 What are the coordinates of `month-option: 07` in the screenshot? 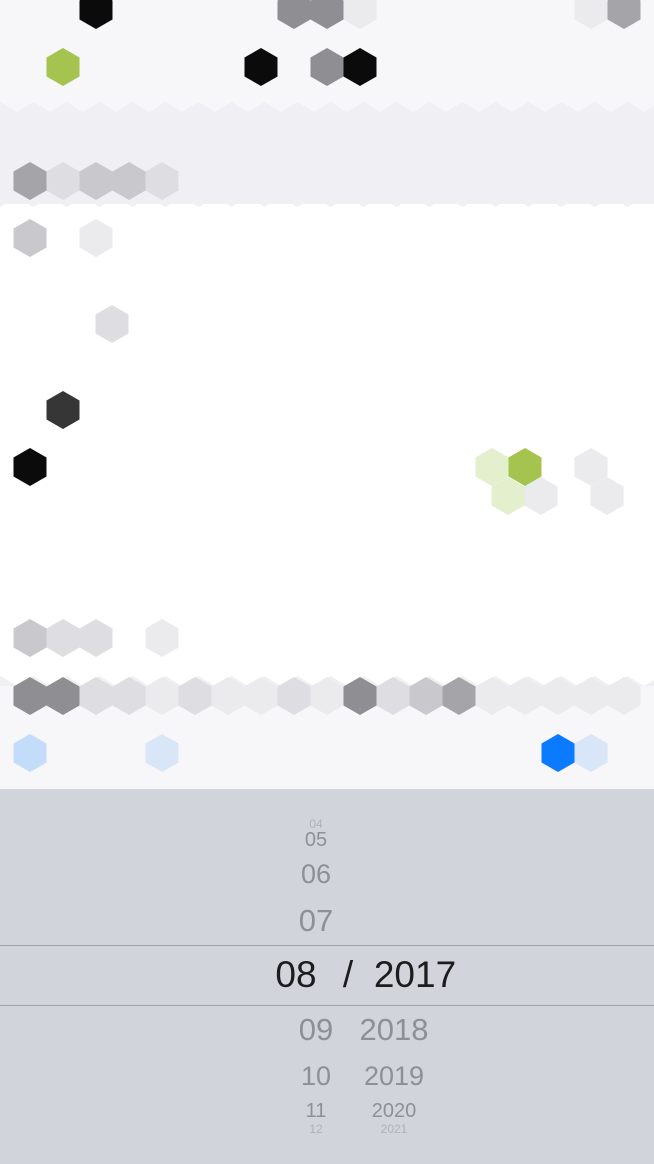 It's located at (316, 921).